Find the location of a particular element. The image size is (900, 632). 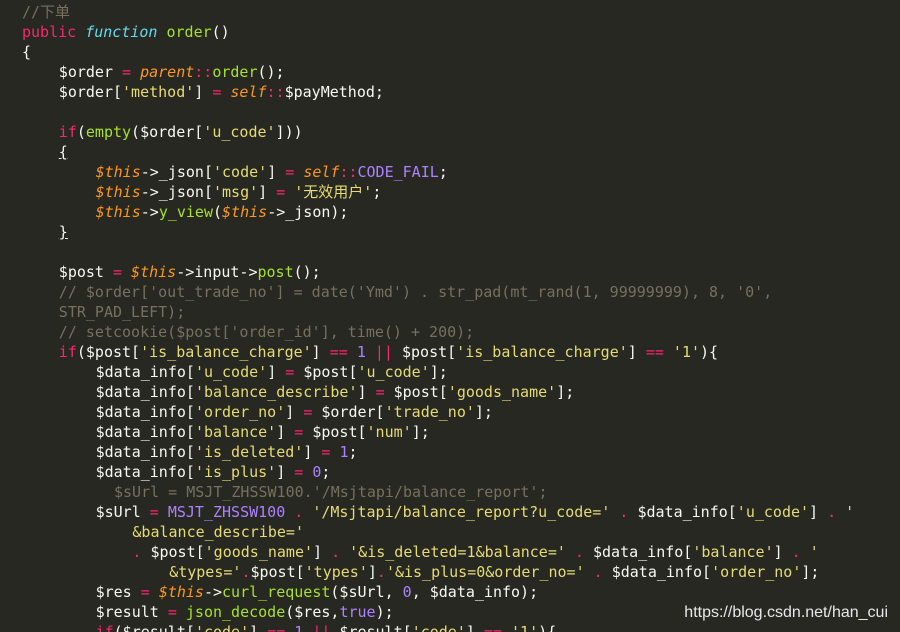

code-token: ){ is located at coordinates (547, 627).